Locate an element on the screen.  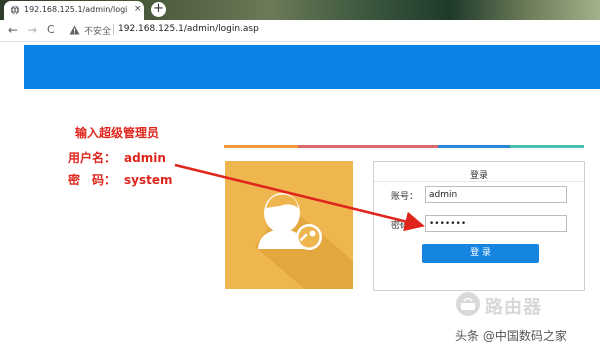
user-key-icon is located at coordinates (304, 241).